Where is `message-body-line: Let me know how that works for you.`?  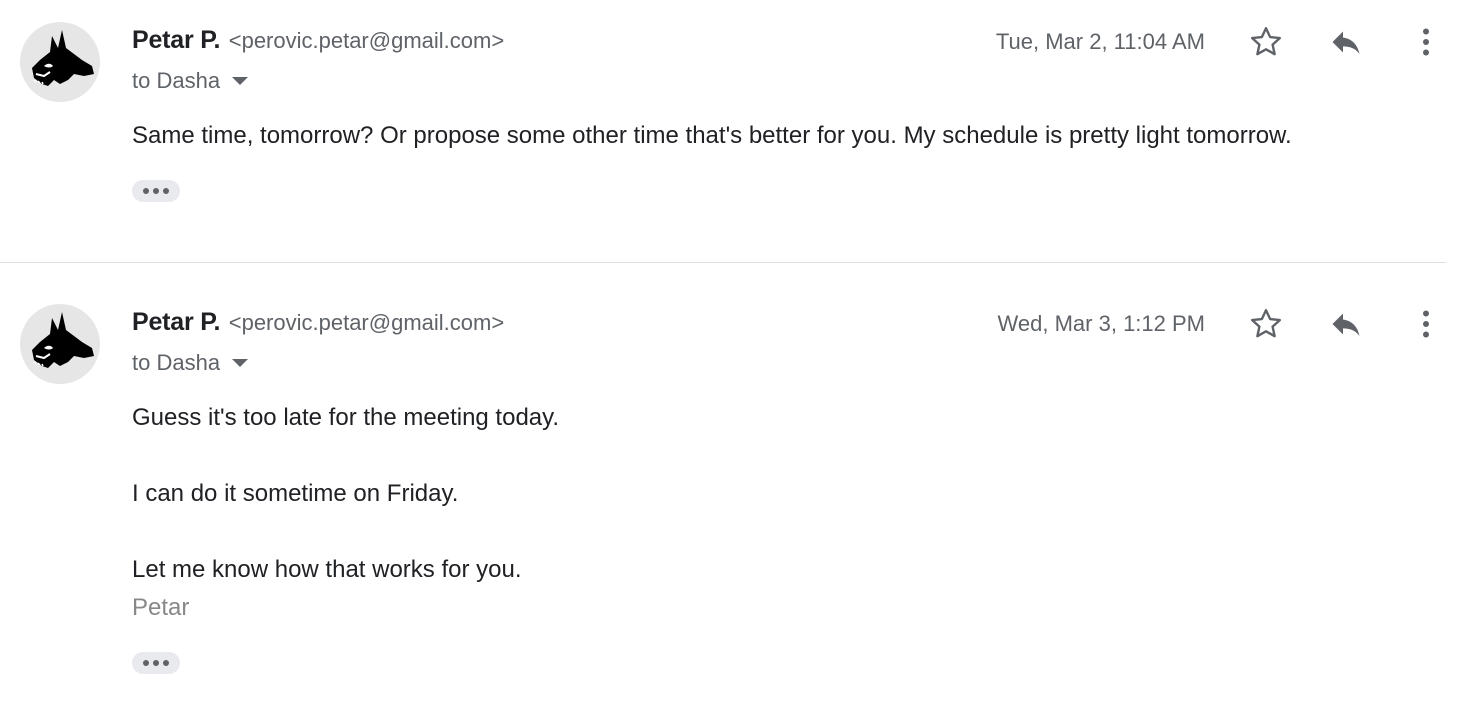 message-body-line: Let me know how that works for you. is located at coordinates (327, 569).